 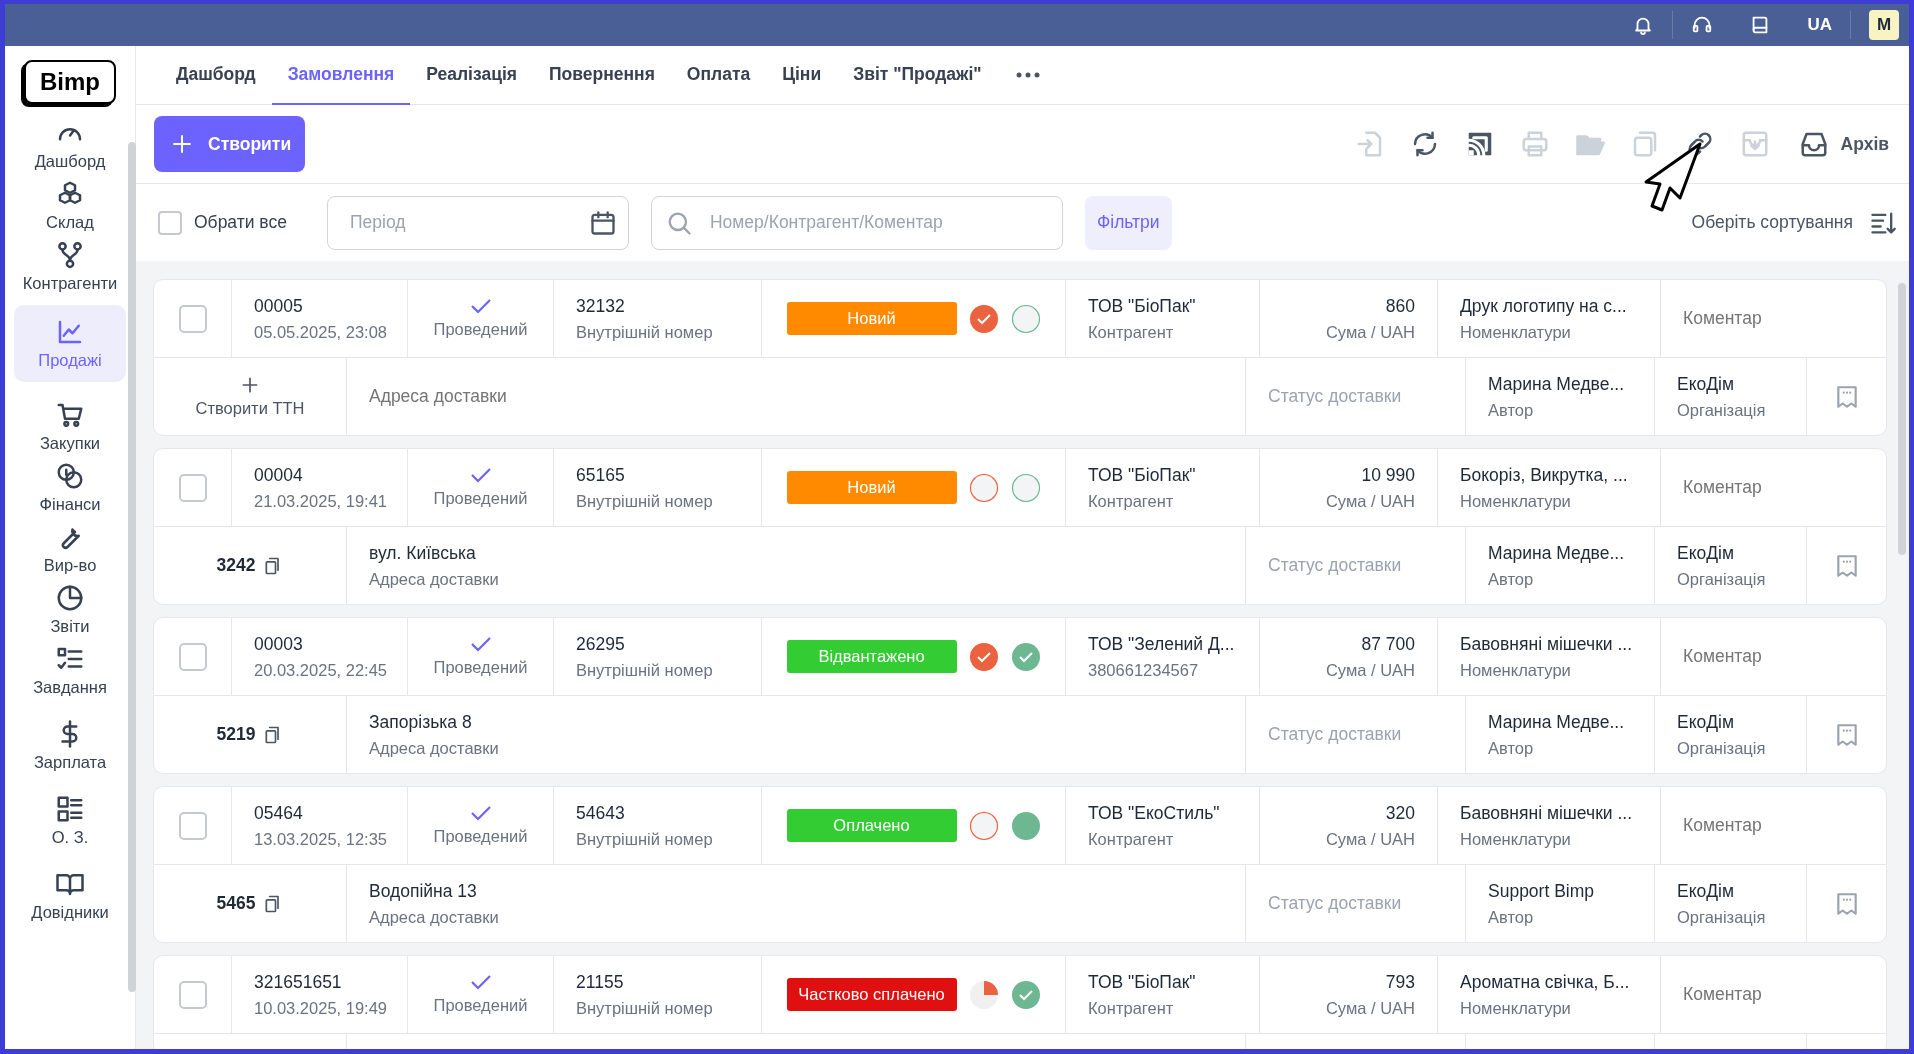 What do you see at coordinates (601, 813) in the screenshot?
I see `internal-number: 54643` at bounding box center [601, 813].